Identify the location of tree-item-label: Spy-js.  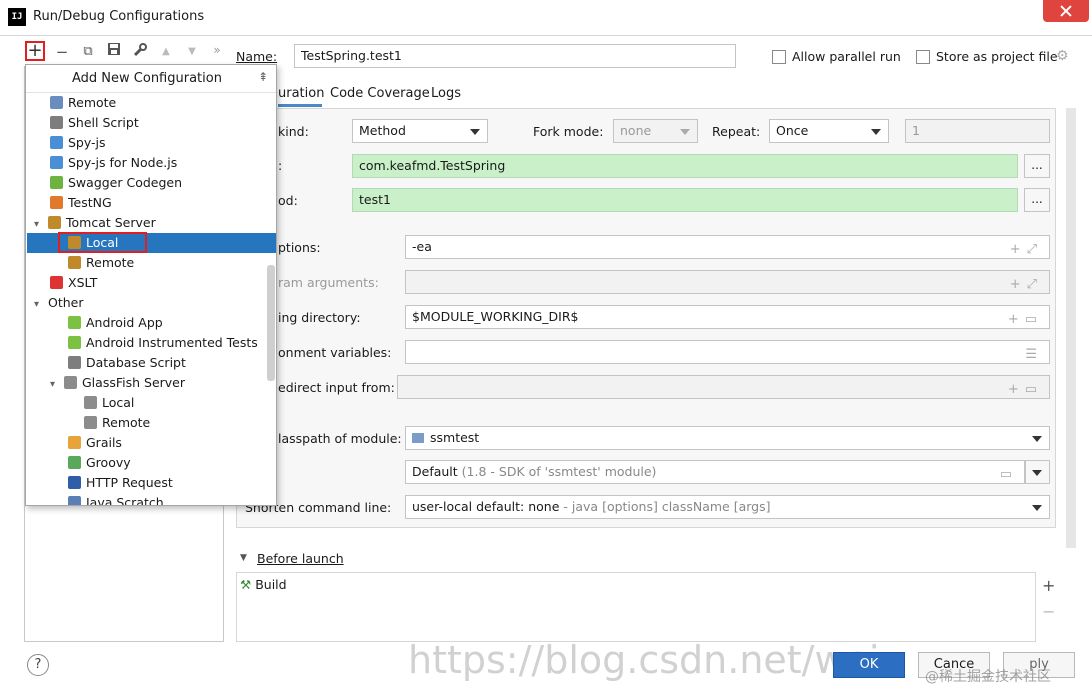
(87, 142).